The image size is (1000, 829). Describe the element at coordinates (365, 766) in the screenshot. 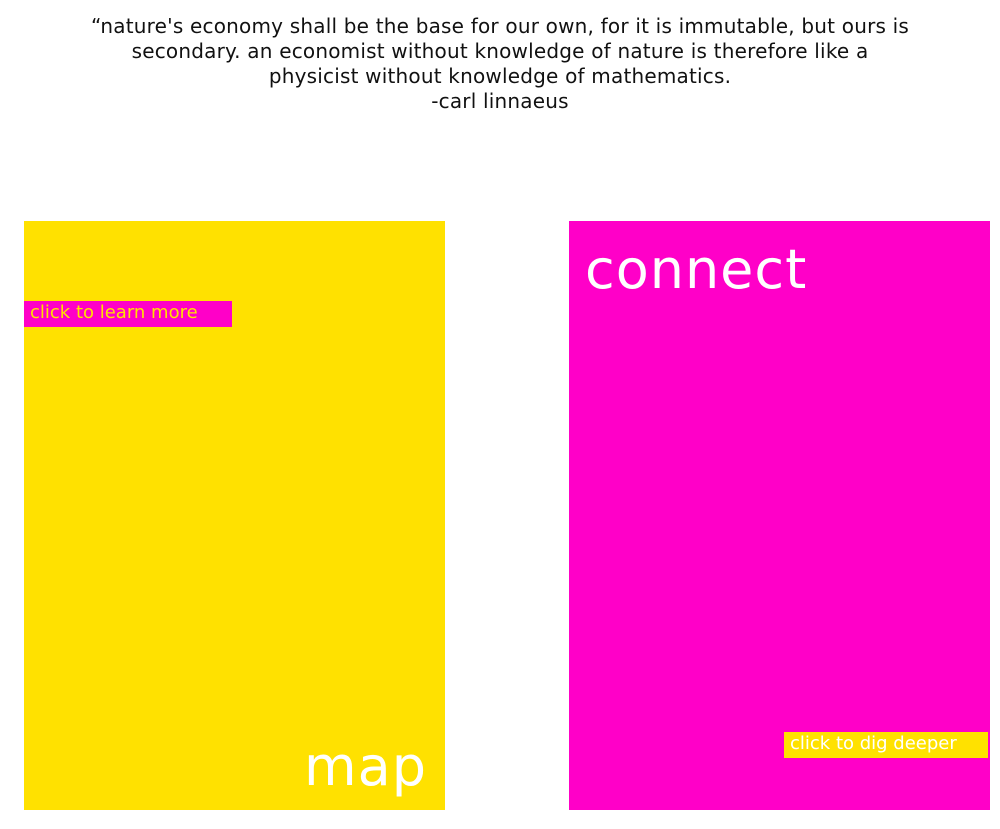

I see `map-card-title: map` at that location.